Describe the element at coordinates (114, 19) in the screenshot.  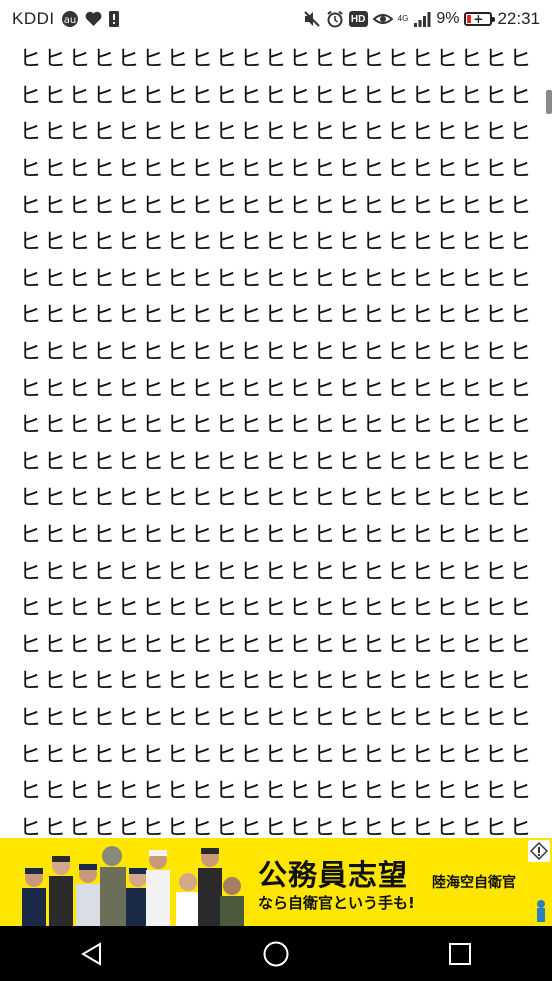
I see `sim-alert-icon` at that location.